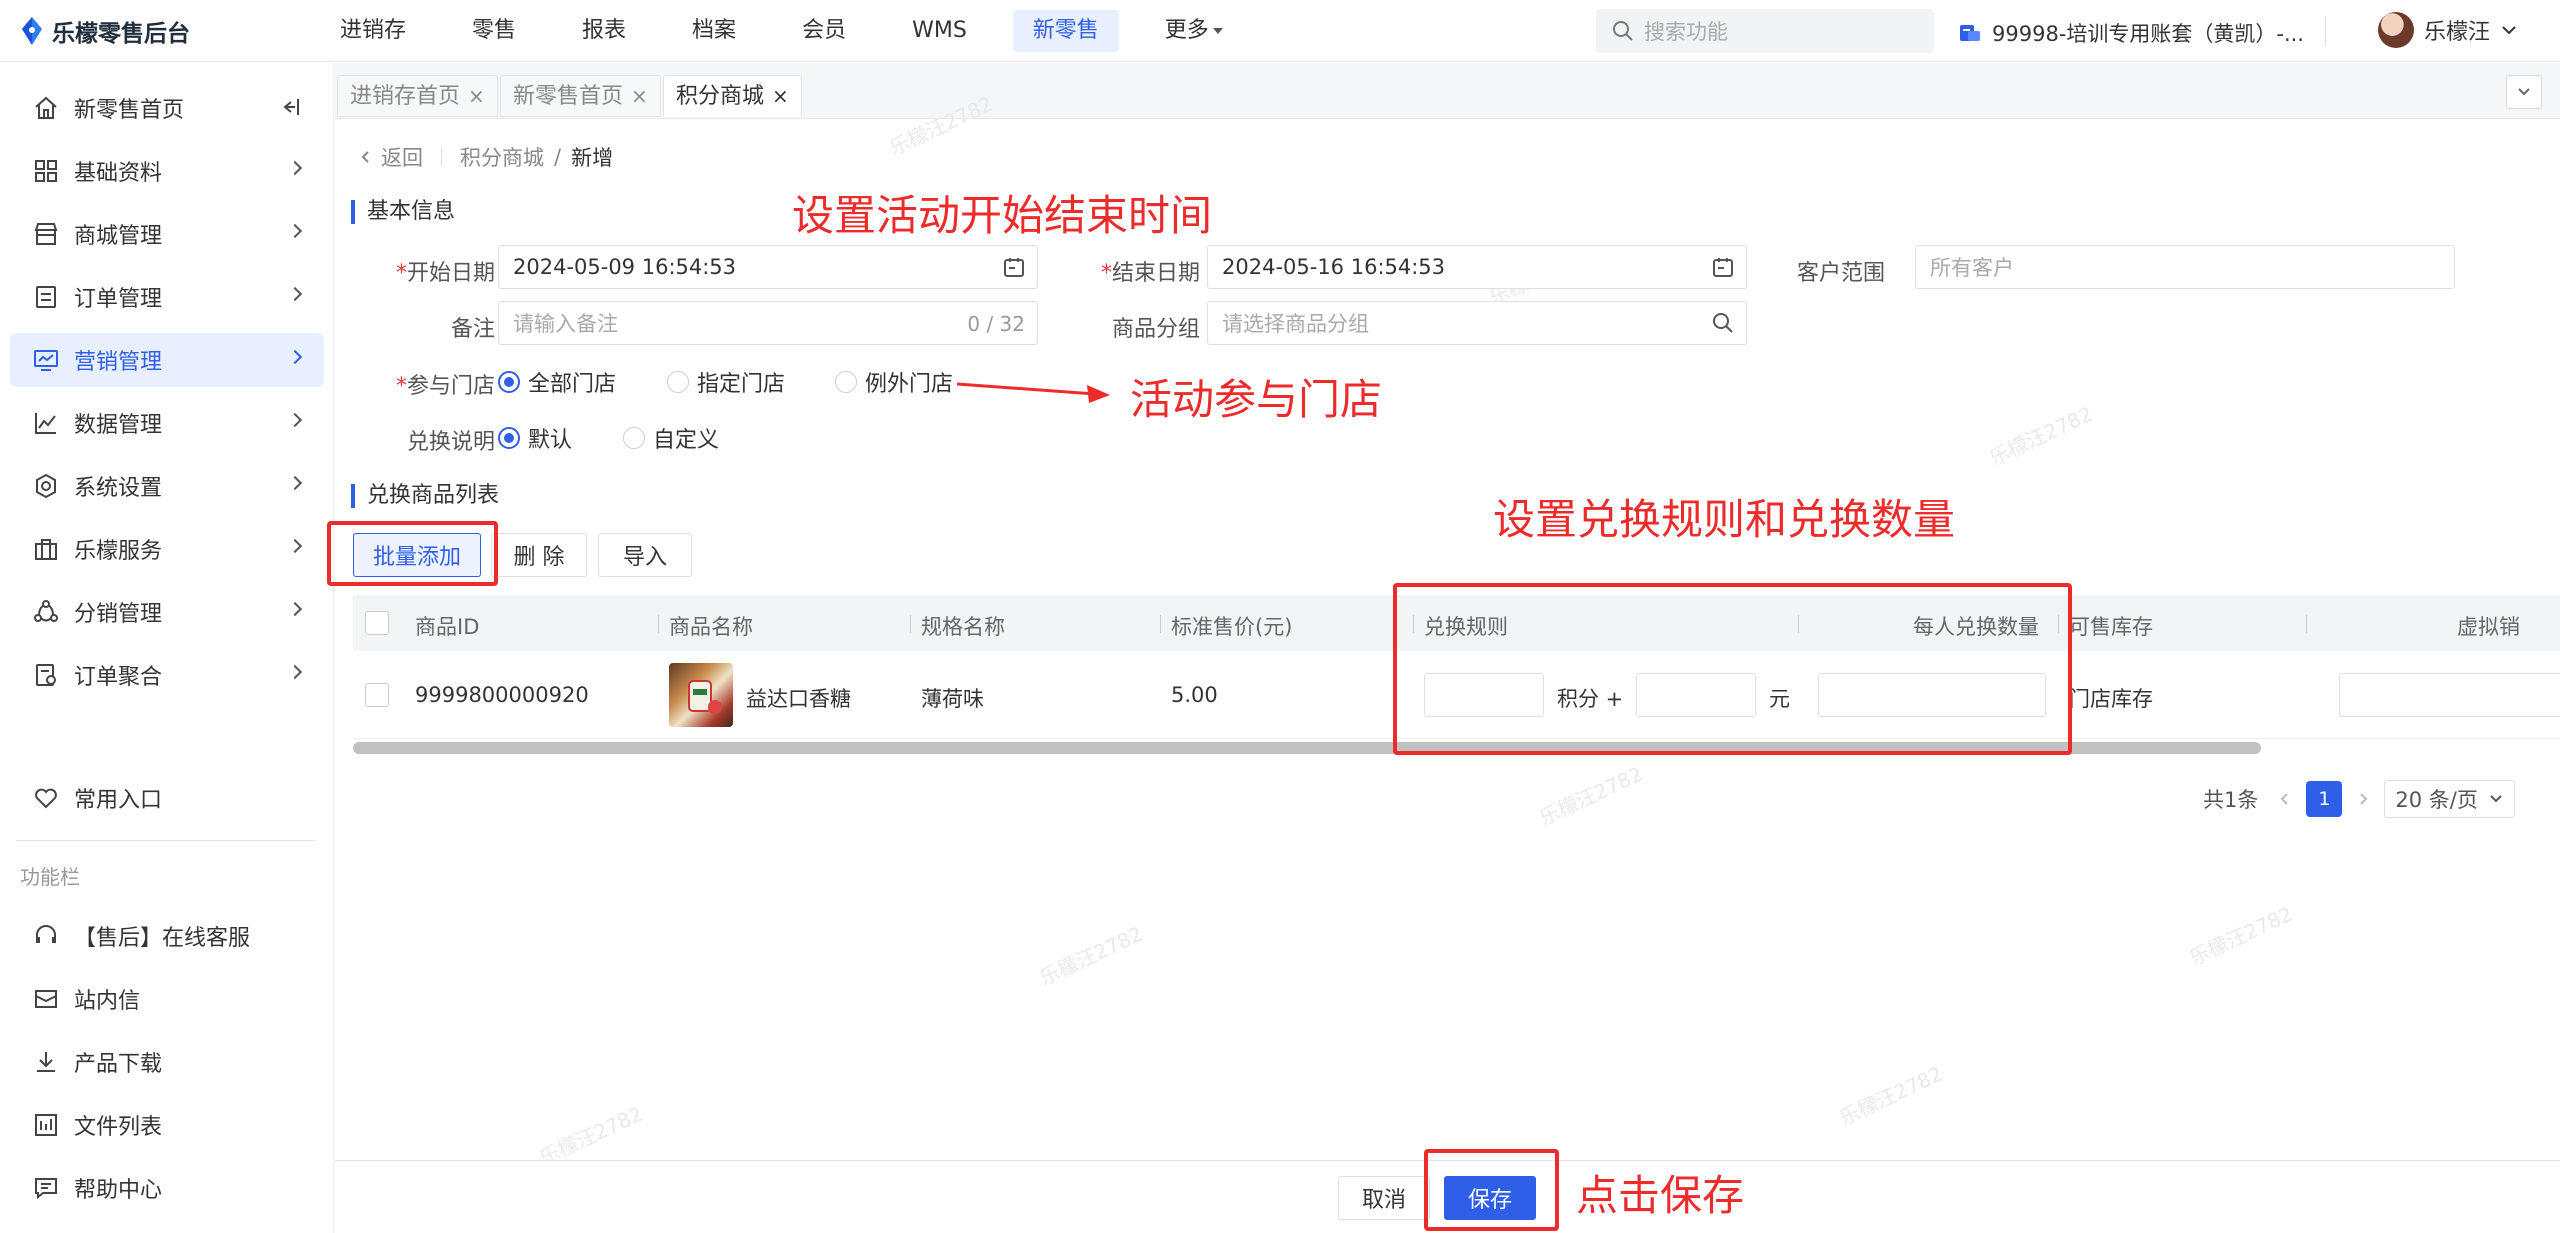 The height and width of the screenshot is (1233, 2560). I want to click on chevron-left-icon, so click(365, 157).